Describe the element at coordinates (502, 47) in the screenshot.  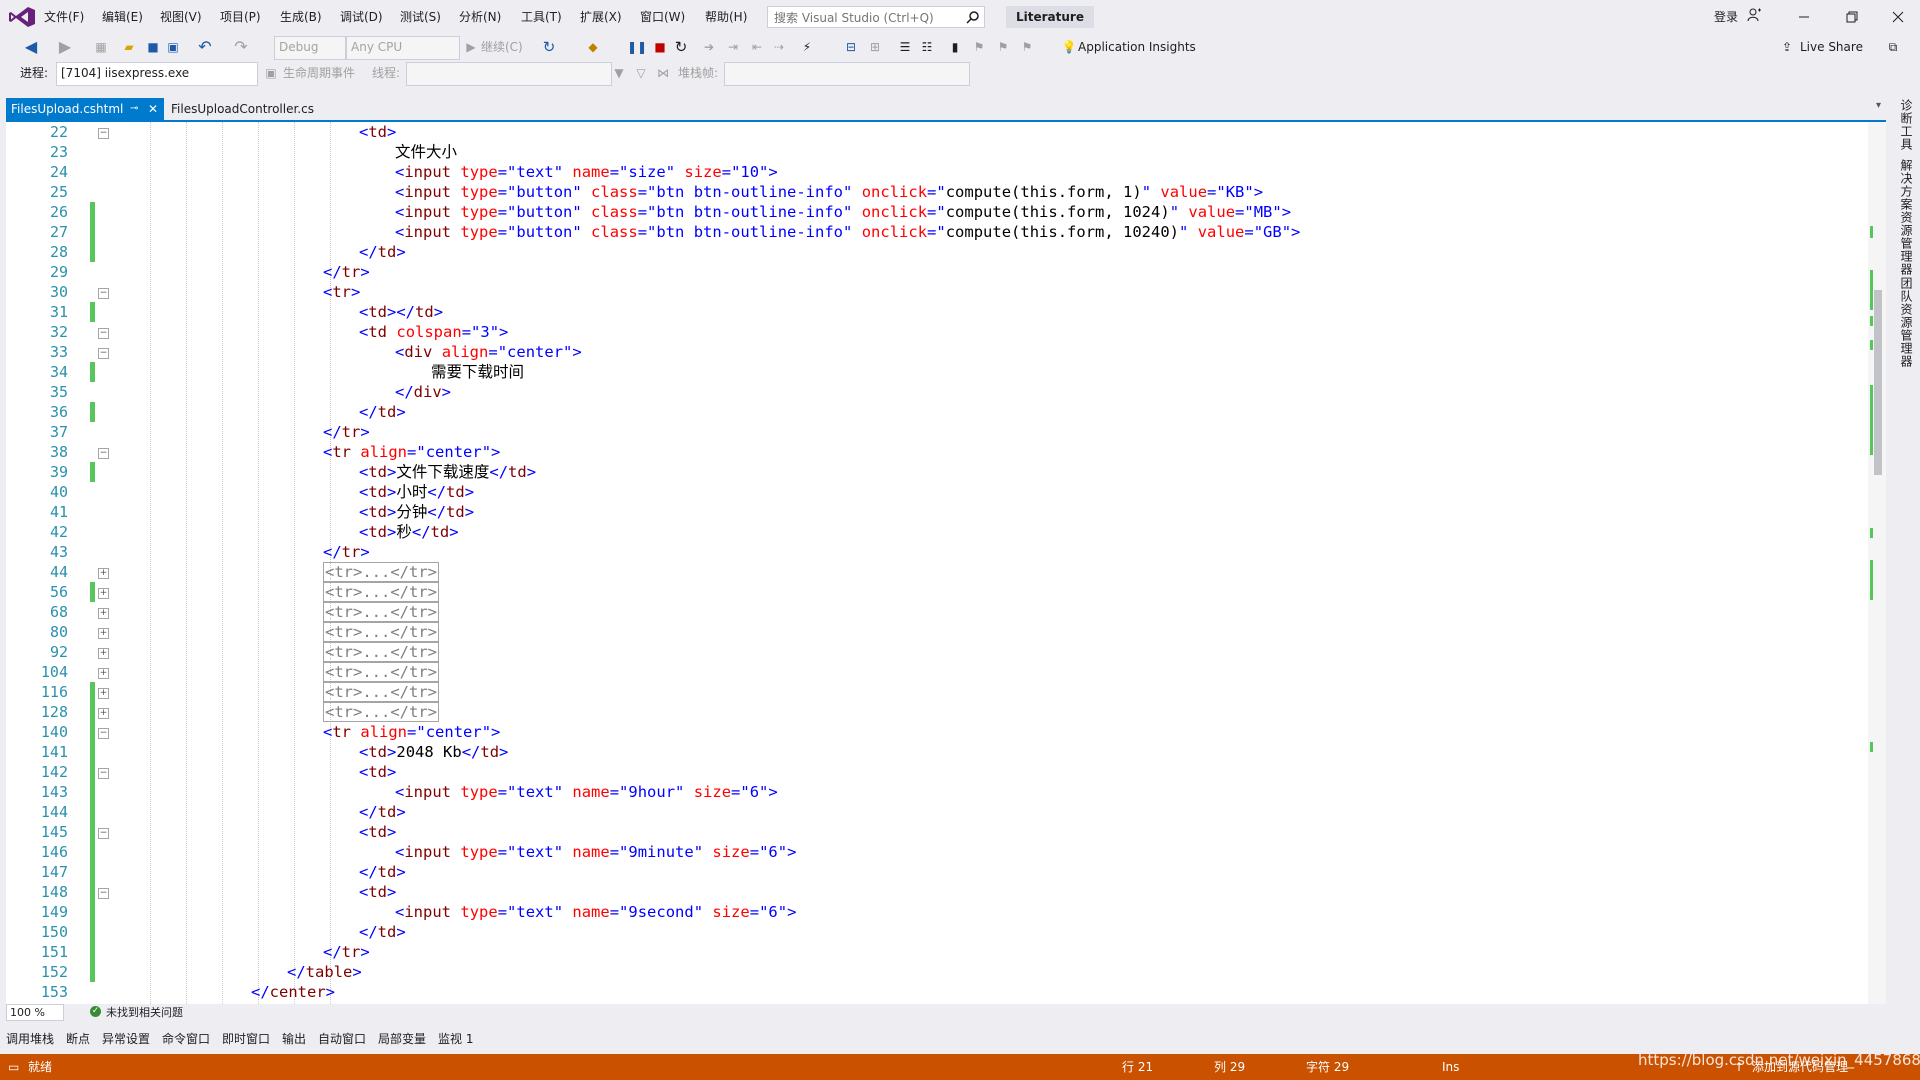
I see `continue-button: 继续(C)` at that location.